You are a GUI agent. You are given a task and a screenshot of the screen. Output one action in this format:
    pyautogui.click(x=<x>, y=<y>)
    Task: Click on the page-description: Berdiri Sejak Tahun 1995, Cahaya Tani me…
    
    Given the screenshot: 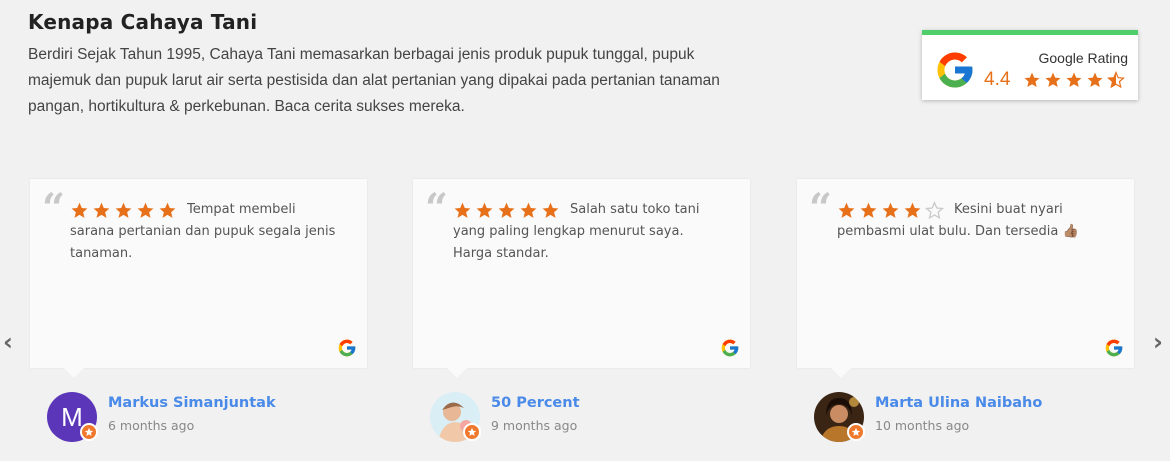 What is the action you would take?
    pyautogui.click(x=374, y=80)
    